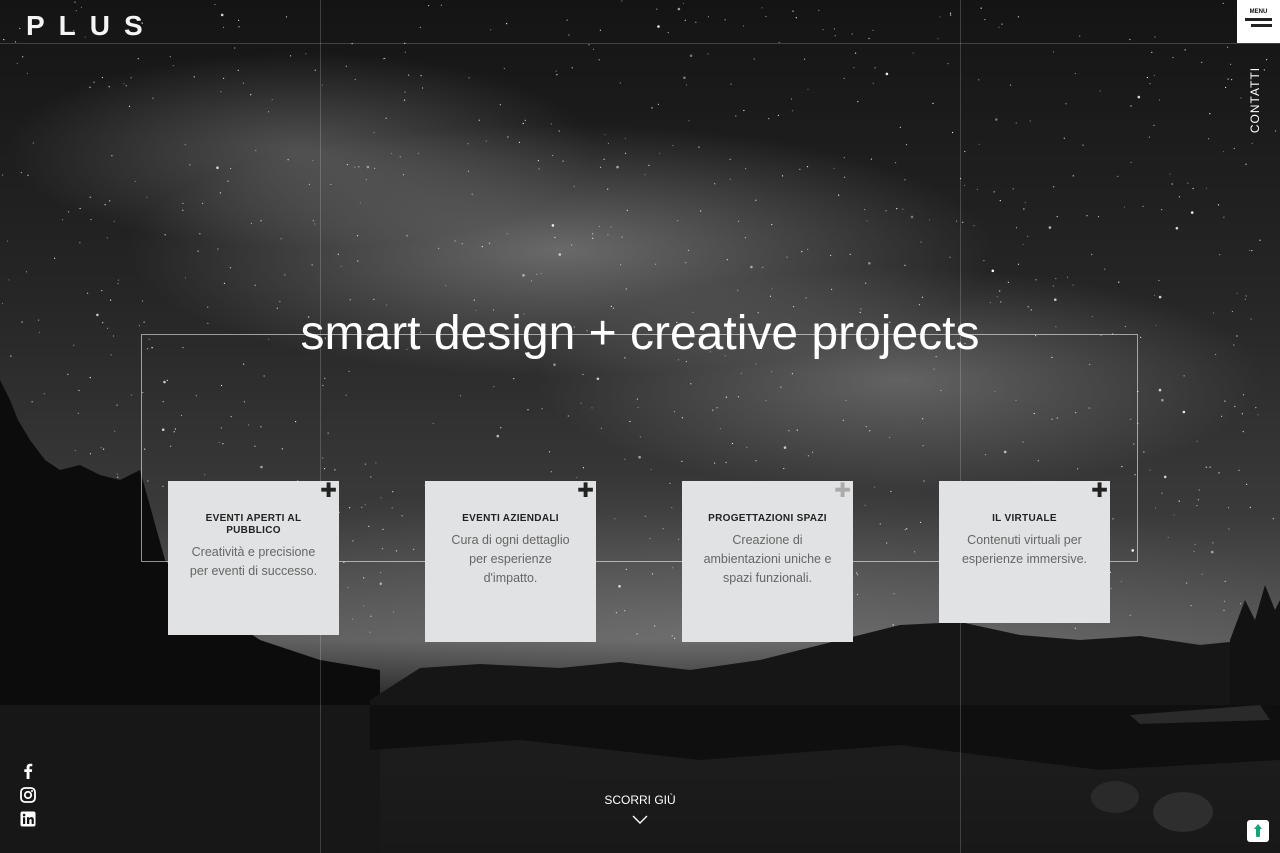  What do you see at coordinates (253, 524) in the screenshot?
I see `service-title: EVENTI APERTI AL PUBBLICO` at bounding box center [253, 524].